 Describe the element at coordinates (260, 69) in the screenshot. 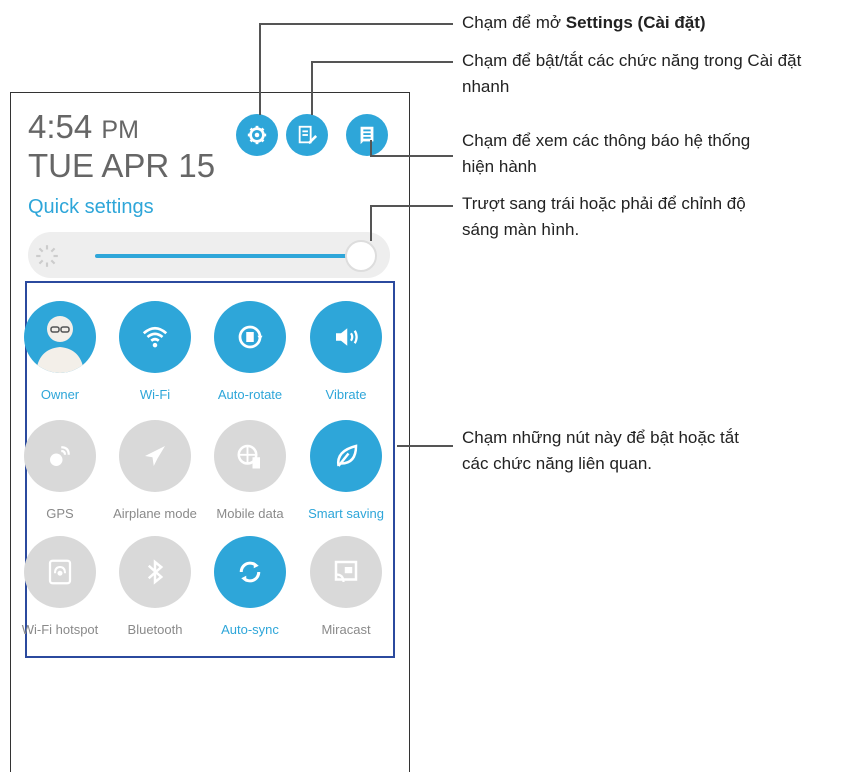

I see `callout-line-settings-v` at that location.